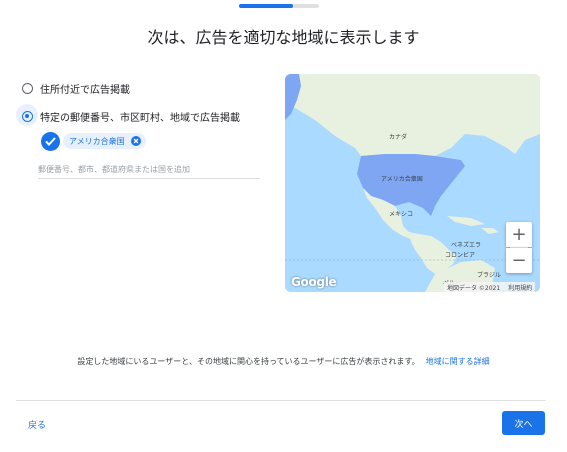 The image size is (567, 452). What do you see at coordinates (489, 275) in the screenshot?
I see `map-label-brazil: ブラジル` at bounding box center [489, 275].